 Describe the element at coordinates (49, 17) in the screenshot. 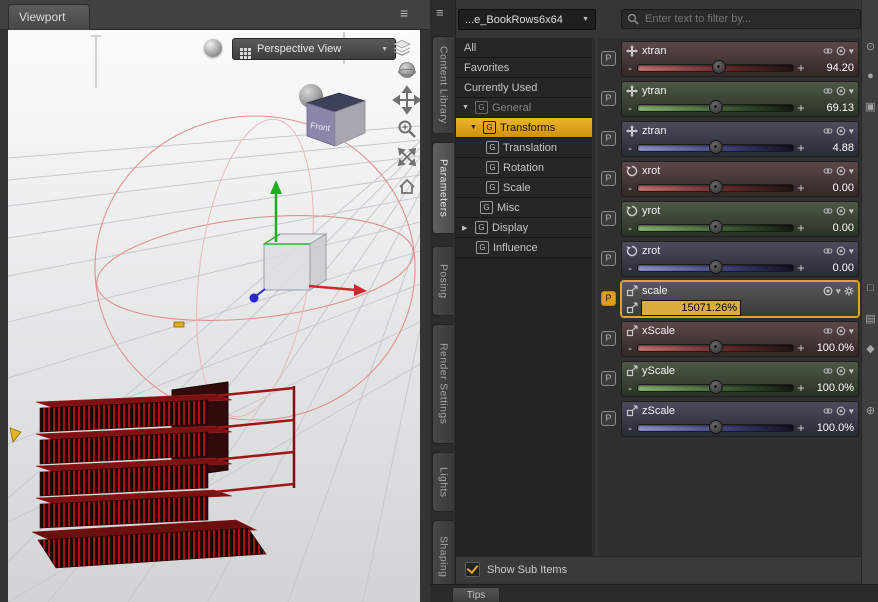

I see `tab-viewport: Viewport` at that location.